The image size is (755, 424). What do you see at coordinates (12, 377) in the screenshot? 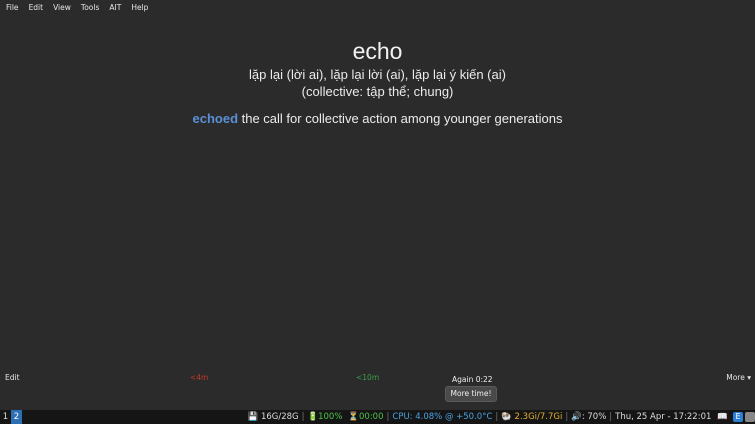
I see `edit-button: Edit` at bounding box center [12, 377].